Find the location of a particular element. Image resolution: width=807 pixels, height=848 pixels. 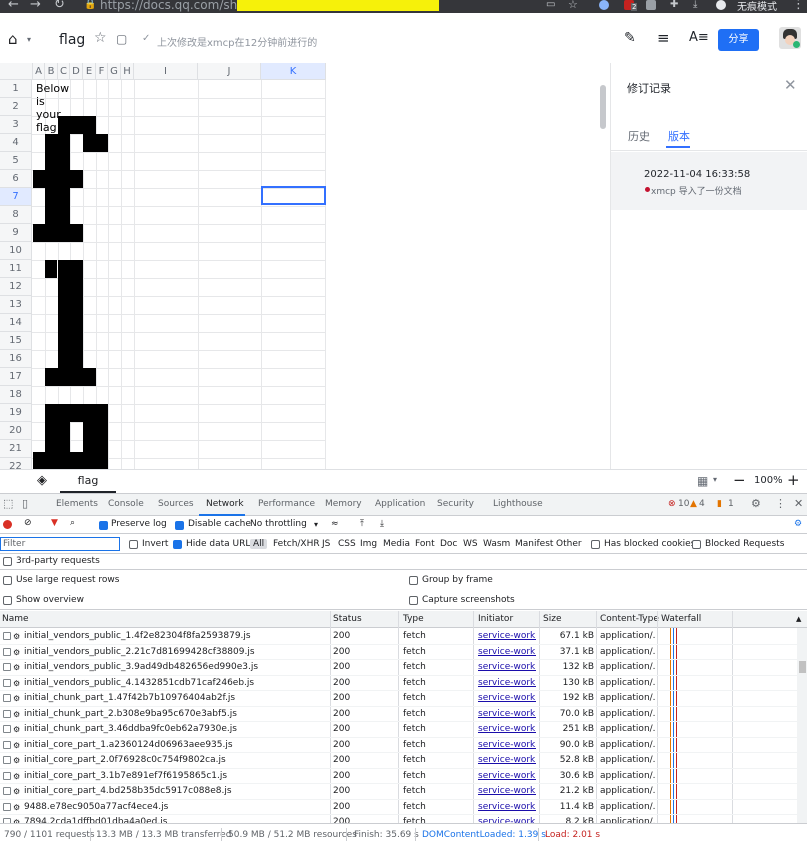

row-header: 18 is located at coordinates (16, 395).